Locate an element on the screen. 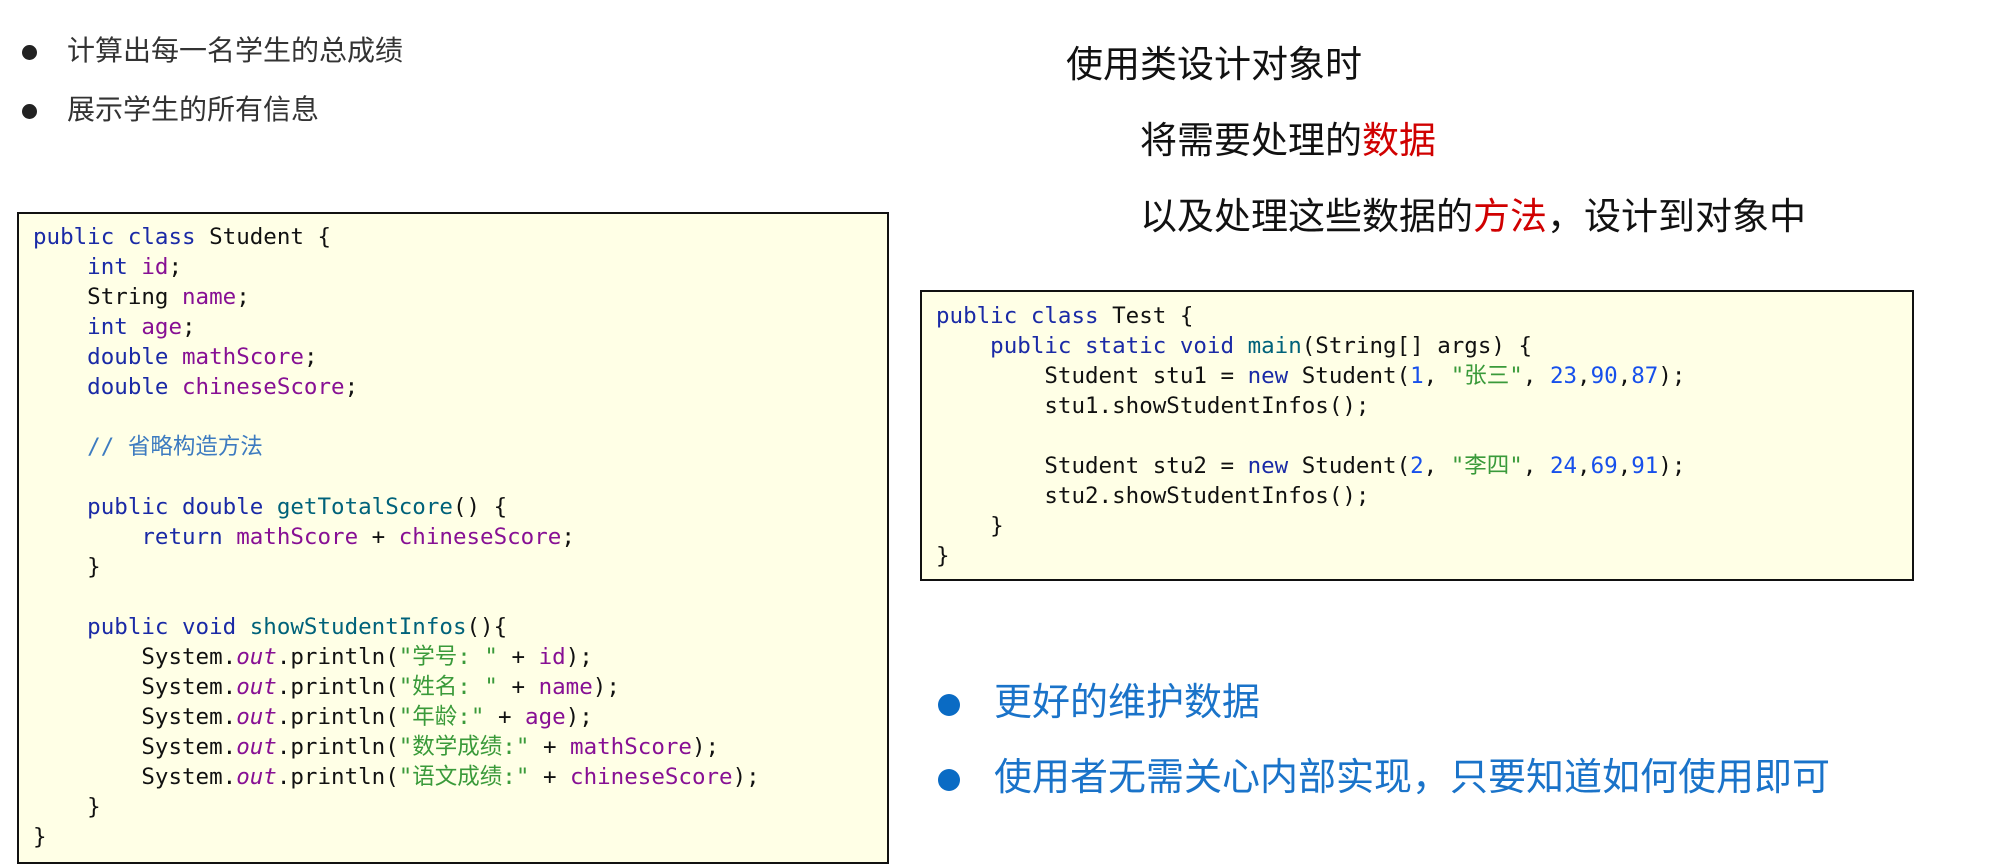  code-token: stu2.showStudentInfos(); is located at coordinates (1153, 496).